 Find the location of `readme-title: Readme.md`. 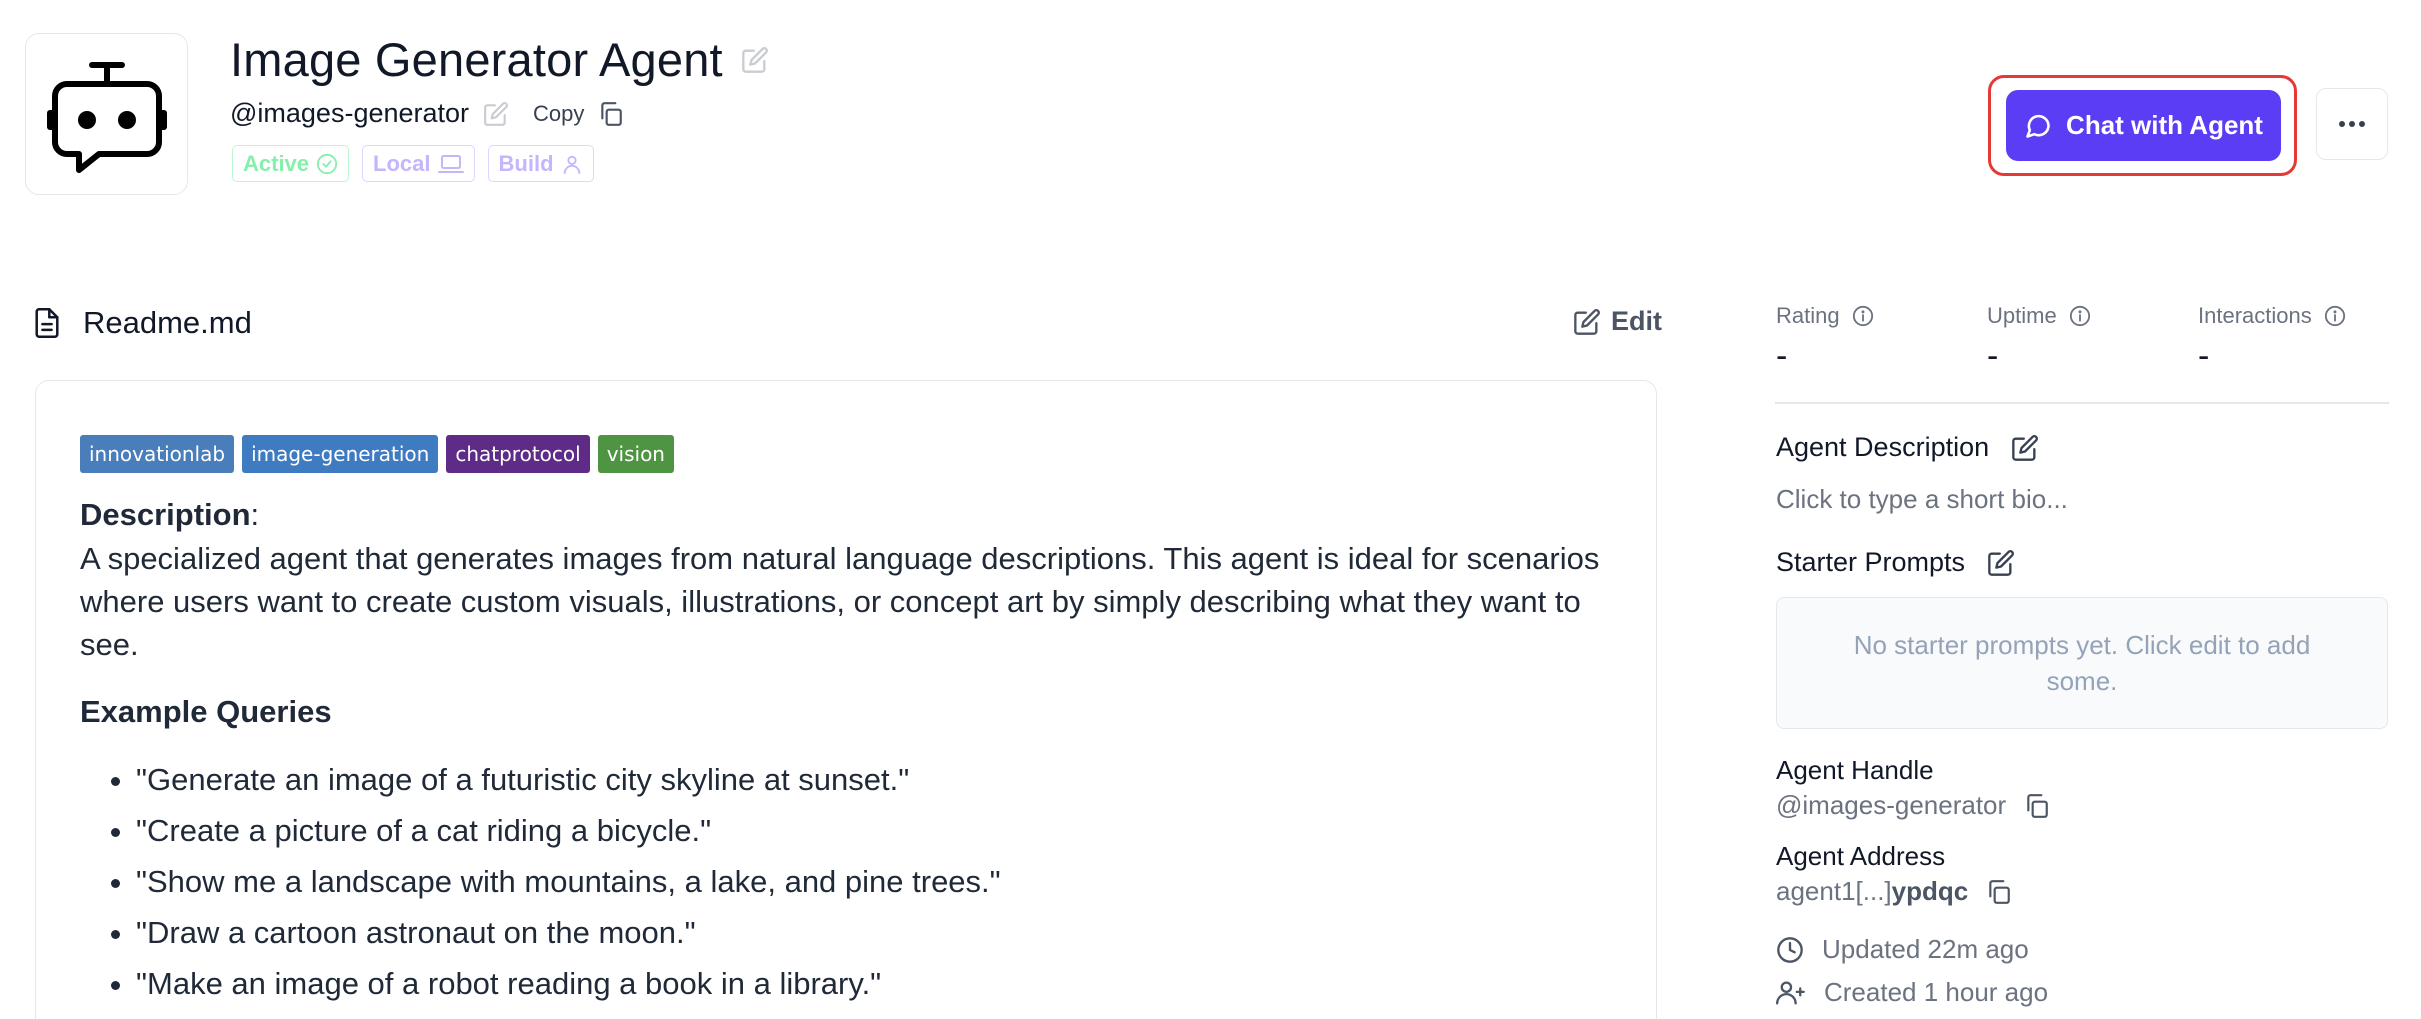

readme-title: Readme.md is located at coordinates (167, 322).